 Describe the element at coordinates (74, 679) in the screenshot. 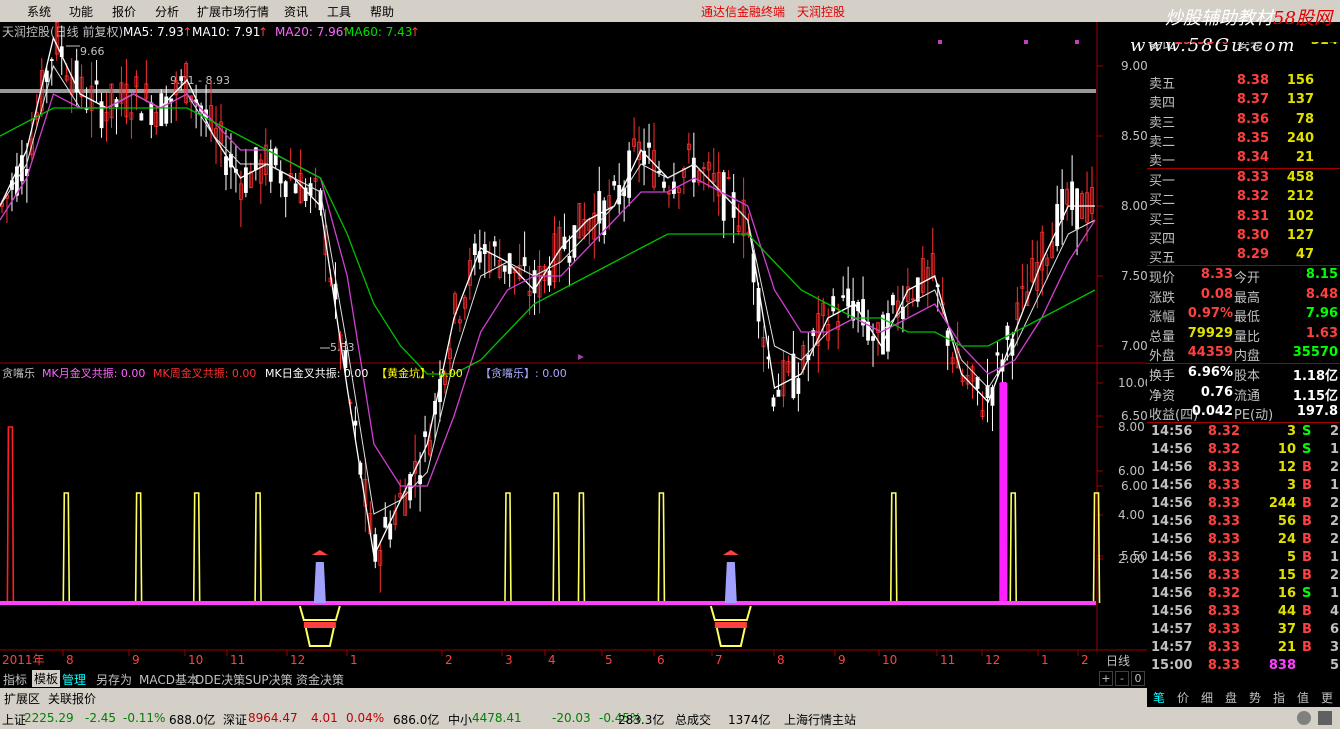

I see `bottom-tab: 管理` at that location.